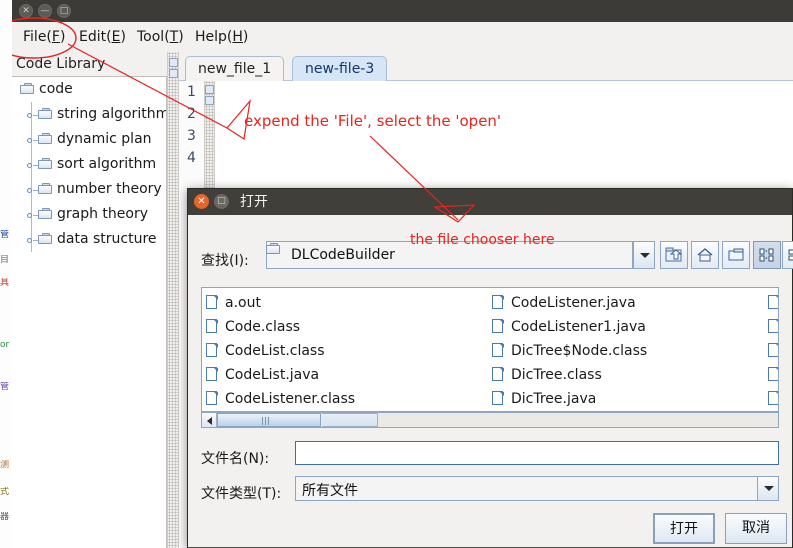 This screenshot has height=548, width=793. What do you see at coordinates (768, 488) in the screenshot?
I see `file-type-dropdown-arrow` at bounding box center [768, 488].